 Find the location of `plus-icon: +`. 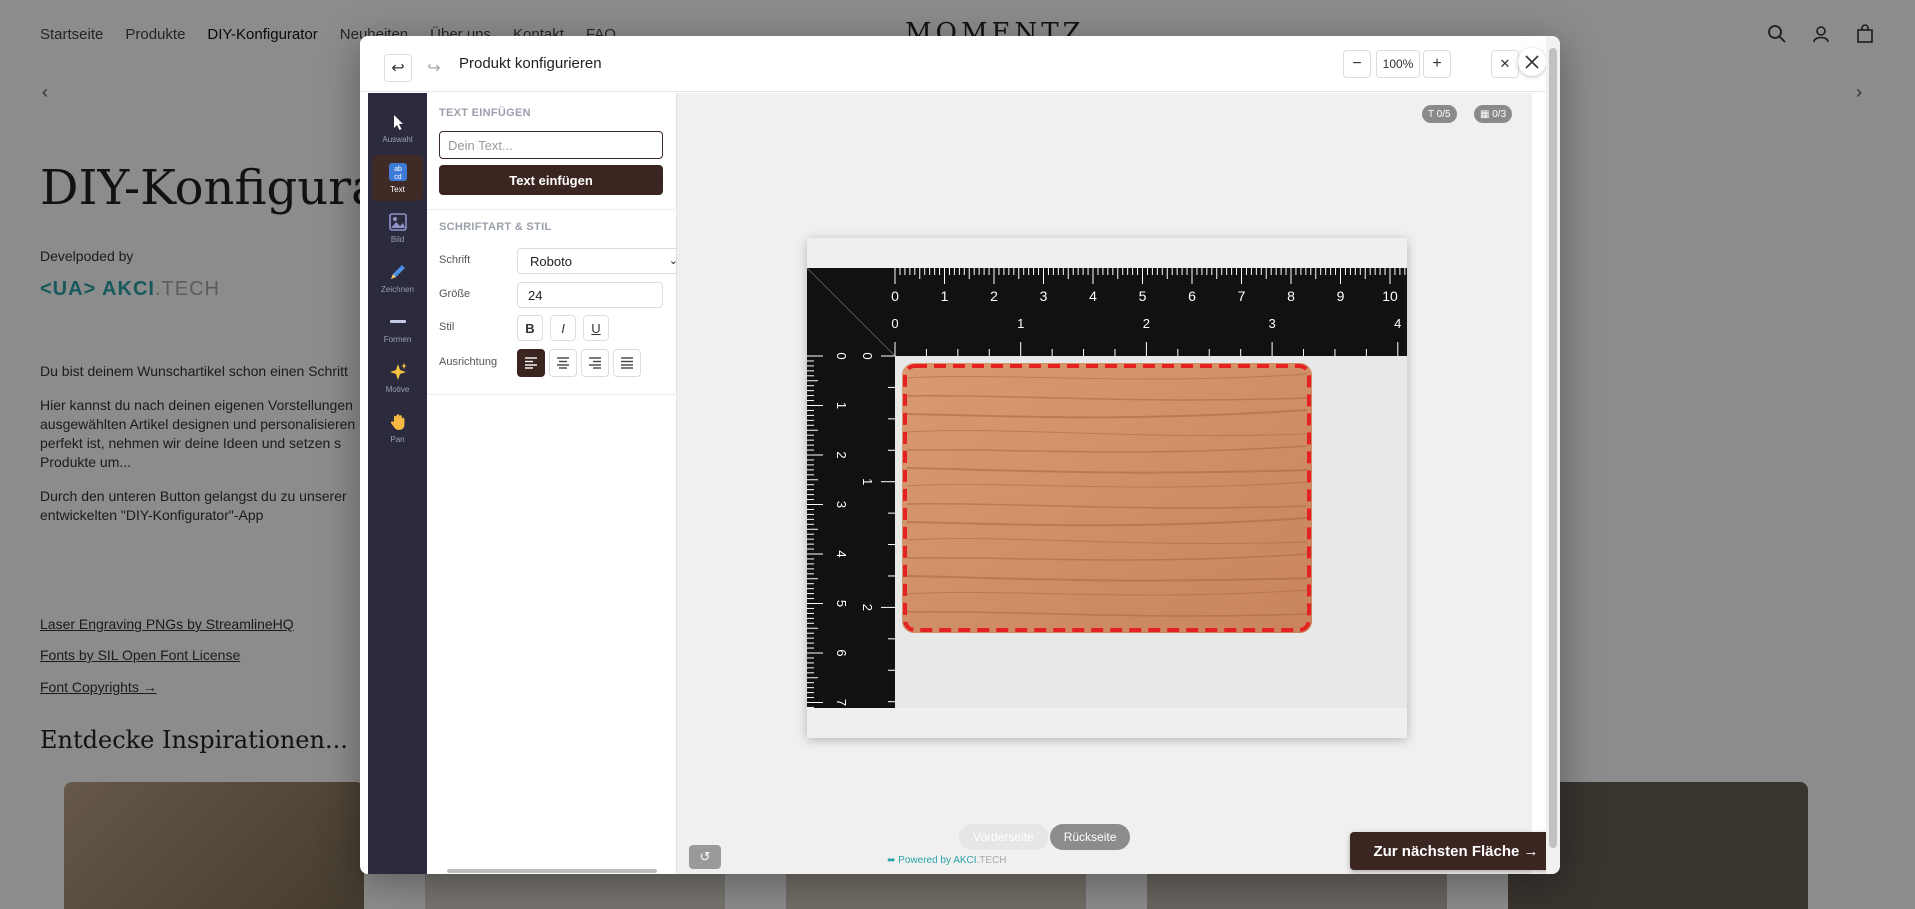

plus-icon: + is located at coordinates (1437, 63).